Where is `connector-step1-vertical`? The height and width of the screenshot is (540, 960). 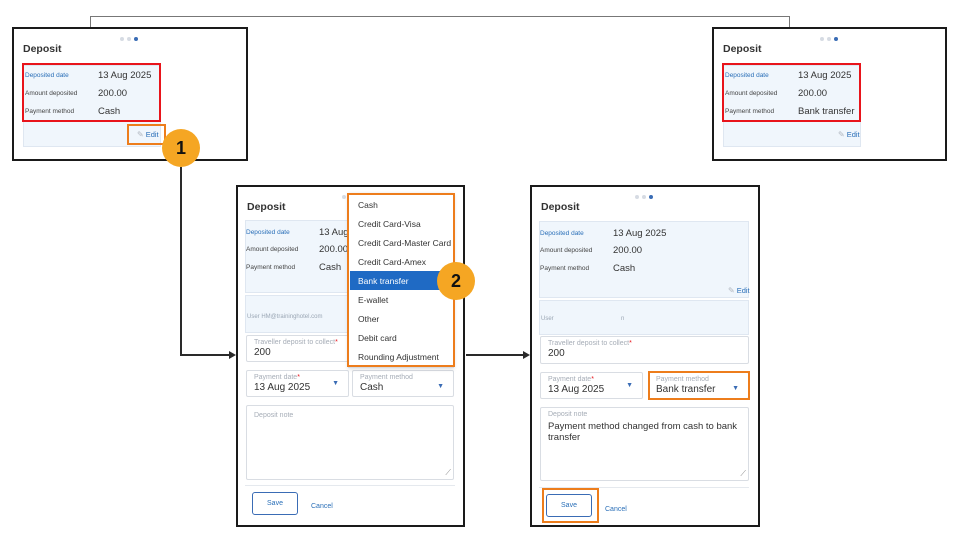
connector-step1-vertical is located at coordinates (181, 261).